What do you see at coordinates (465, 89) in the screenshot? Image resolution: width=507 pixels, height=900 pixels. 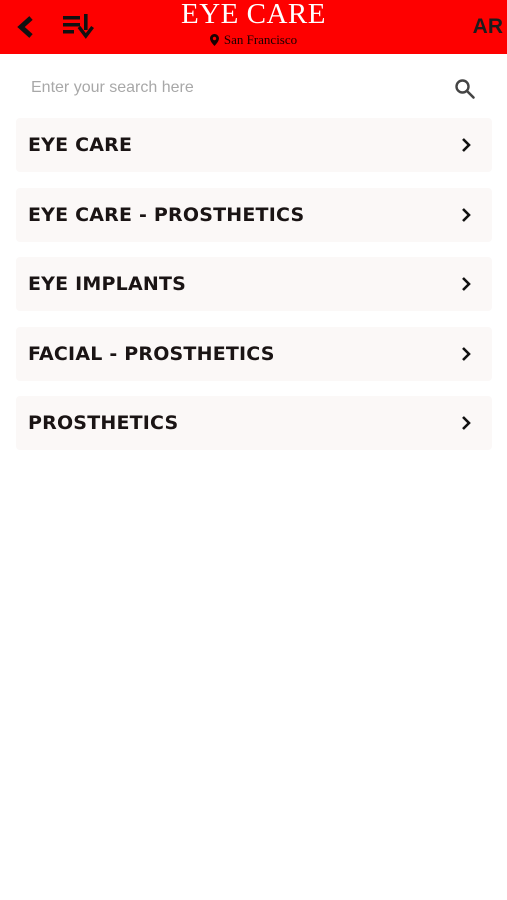 I see `search-icon` at bounding box center [465, 89].